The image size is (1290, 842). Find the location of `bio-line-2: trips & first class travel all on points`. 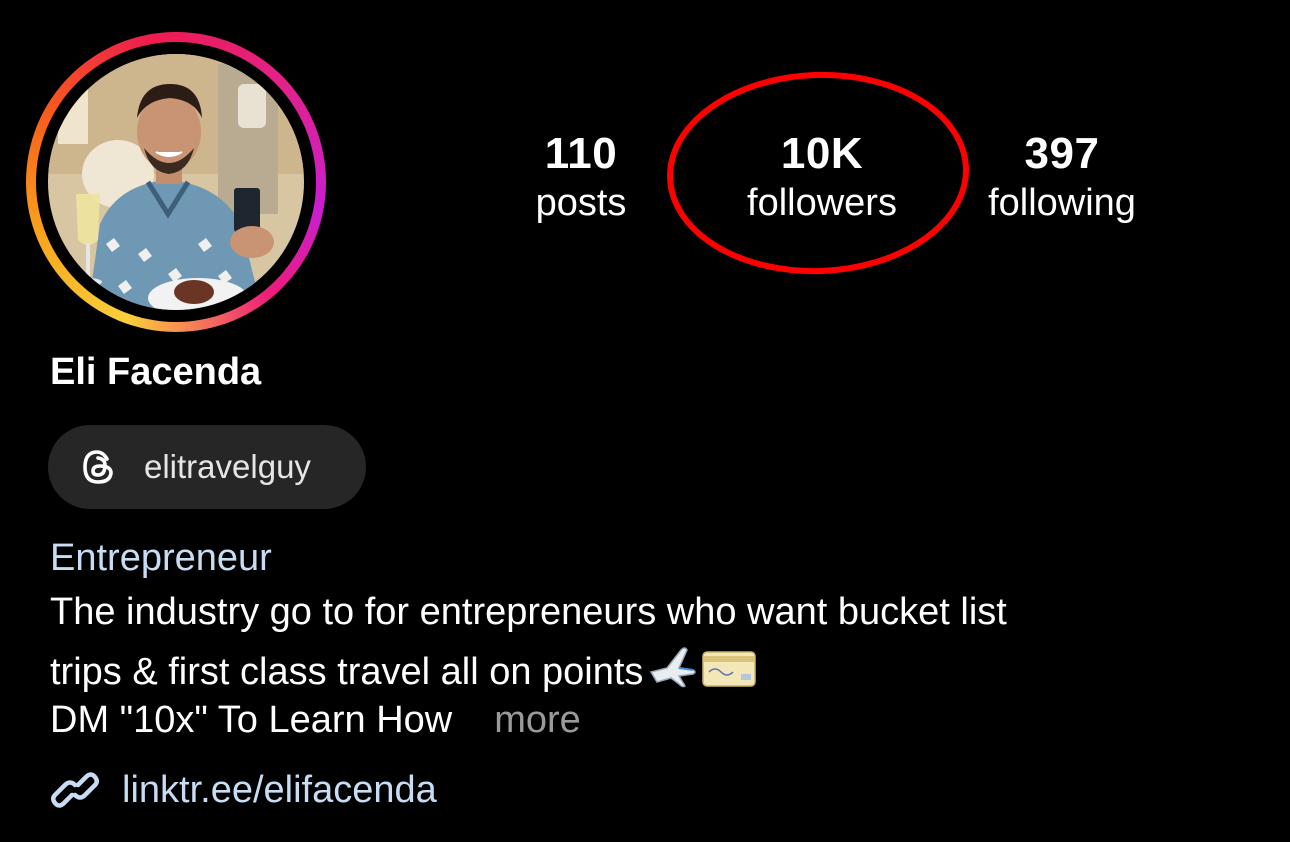

bio-line-2: trips & first class travel all on points is located at coordinates (403, 672).